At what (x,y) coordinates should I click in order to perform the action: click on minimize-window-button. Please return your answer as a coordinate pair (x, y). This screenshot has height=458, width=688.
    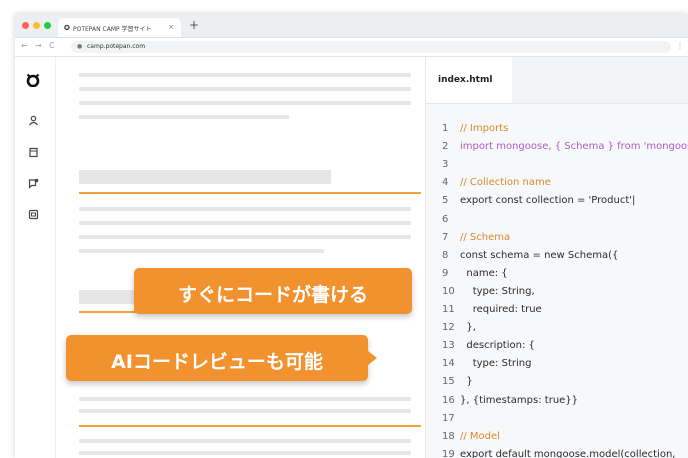
    Looking at the image, I should click on (36, 25).